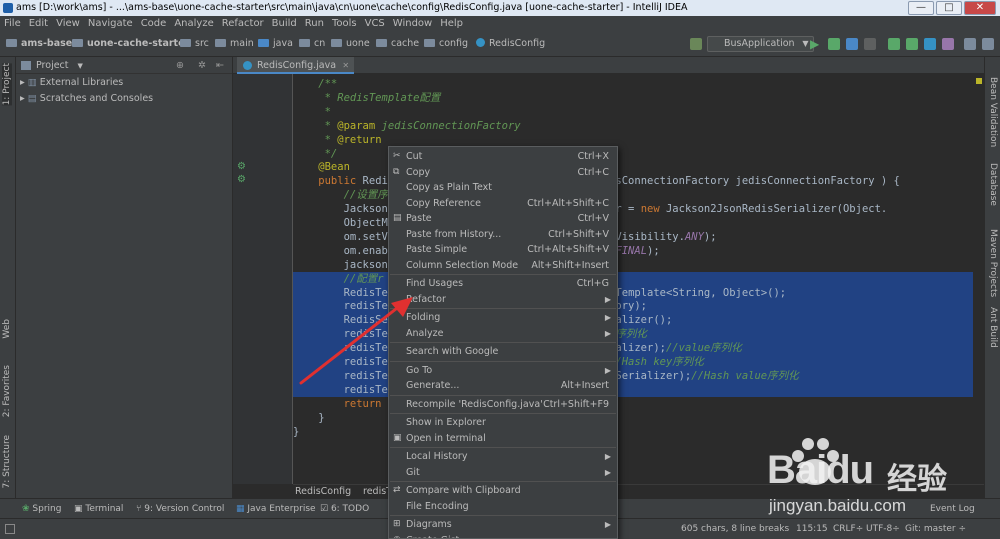 This screenshot has height=539, width=1000. I want to click on coverage-icon, so click(852, 44).